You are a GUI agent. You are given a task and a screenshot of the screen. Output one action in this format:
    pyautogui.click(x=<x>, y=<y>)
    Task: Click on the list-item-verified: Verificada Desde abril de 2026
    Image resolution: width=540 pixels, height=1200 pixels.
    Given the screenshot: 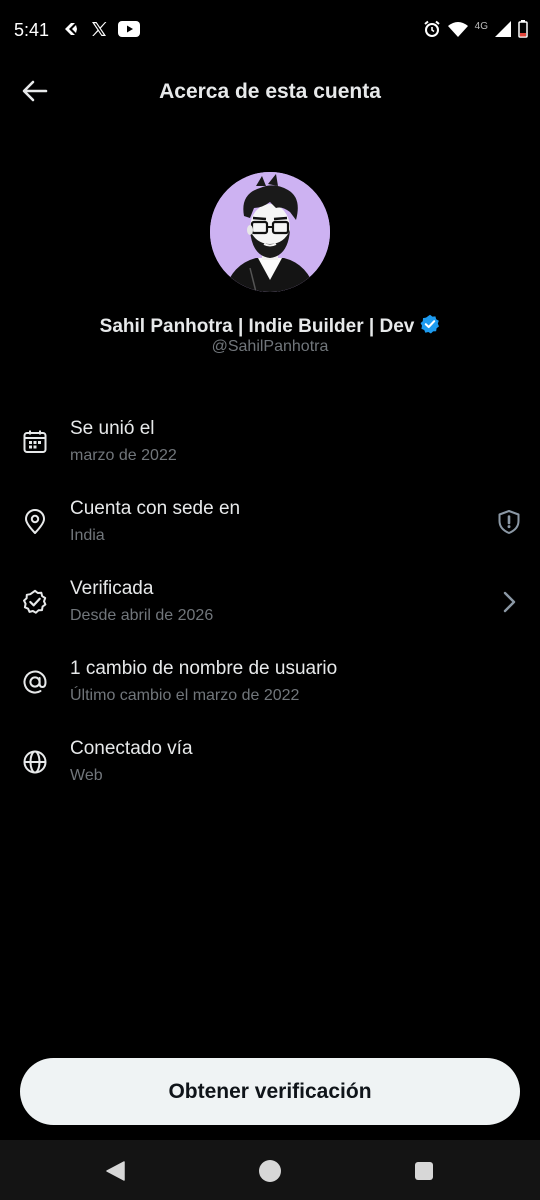 What is the action you would take?
    pyautogui.click(x=270, y=600)
    